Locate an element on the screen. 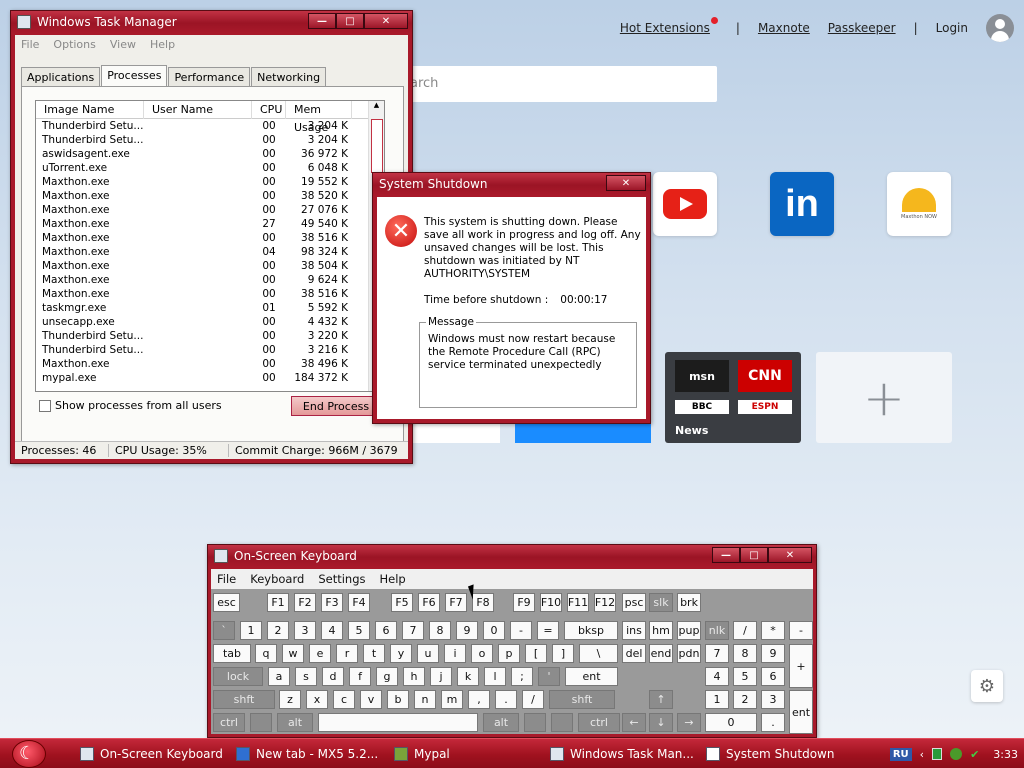 Image resolution: width=1024 pixels, height=768 pixels. keyboard-key: 0 is located at coordinates (494, 630).